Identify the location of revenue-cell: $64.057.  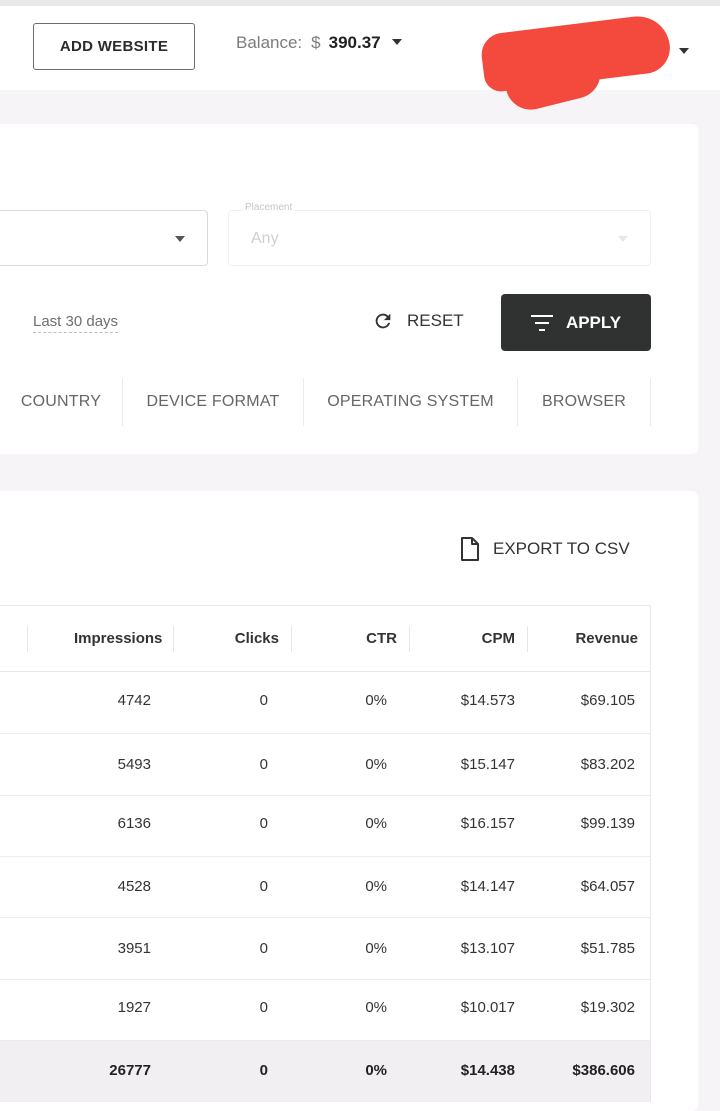
(607, 886).